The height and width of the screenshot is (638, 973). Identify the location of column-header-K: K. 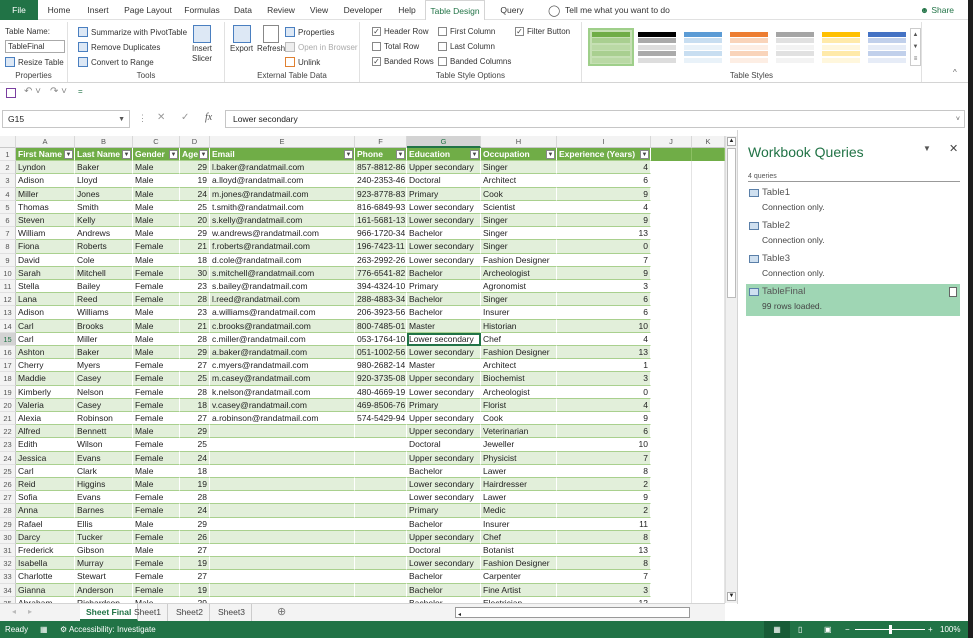
(708, 142).